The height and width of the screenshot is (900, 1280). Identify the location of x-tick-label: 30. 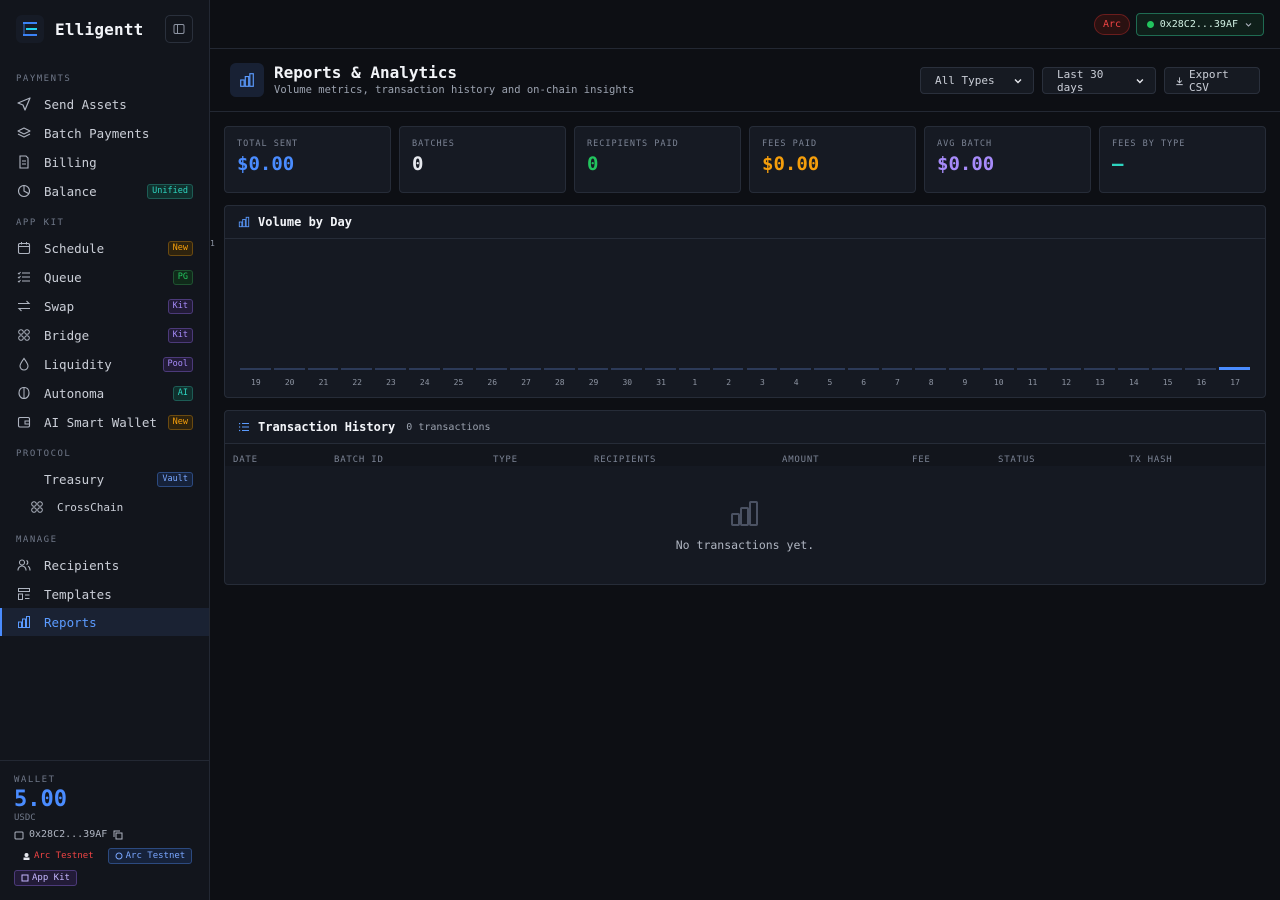
(627, 382).